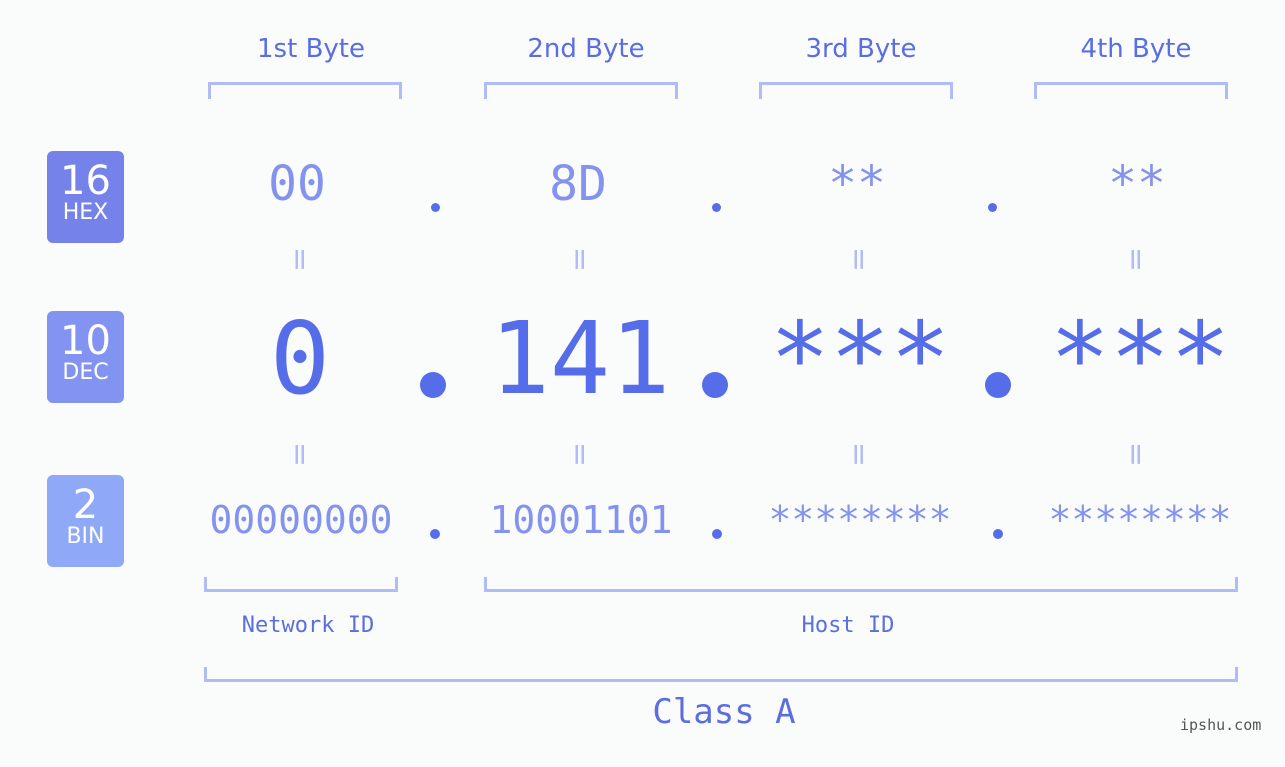 This screenshot has height=767, width=1285. I want to click on bin-badge-number: 2, so click(85, 505).